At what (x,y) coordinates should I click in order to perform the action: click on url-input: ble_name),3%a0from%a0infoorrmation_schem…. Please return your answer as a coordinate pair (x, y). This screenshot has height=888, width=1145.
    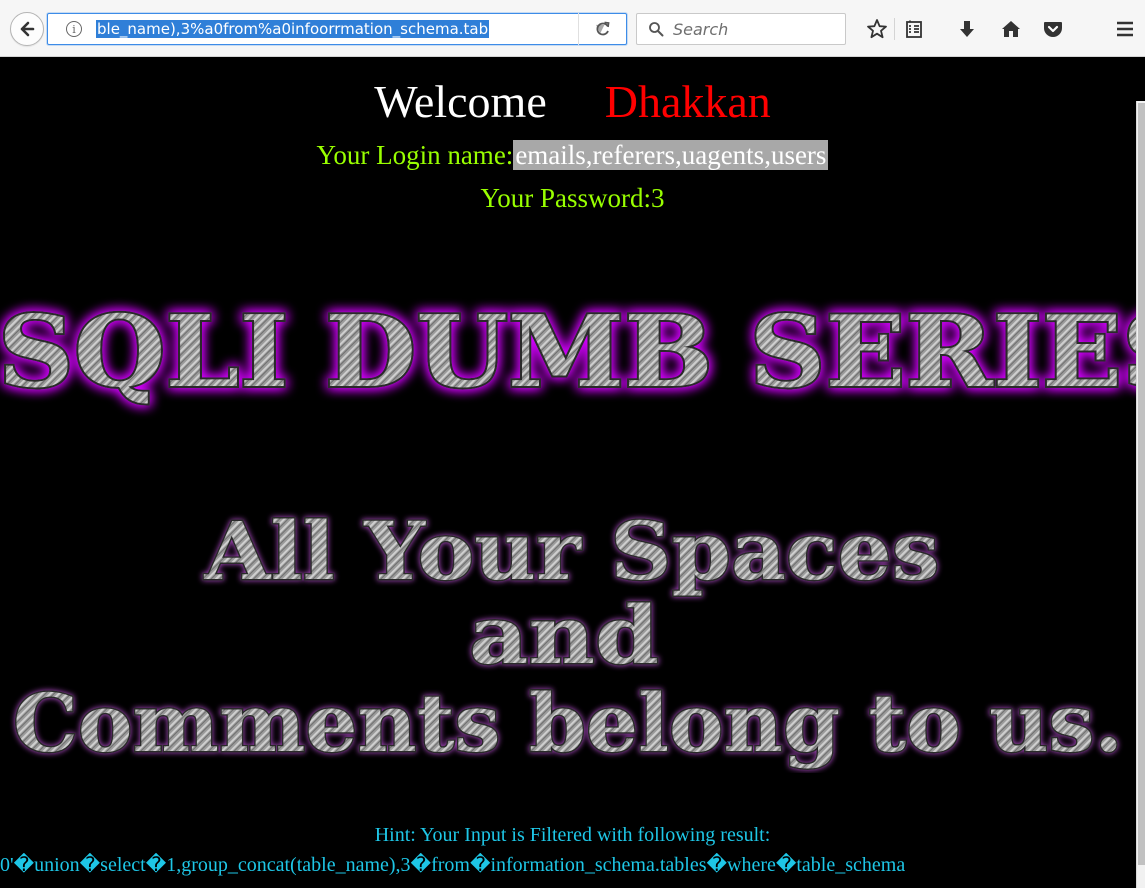
    Looking at the image, I should click on (342, 29).